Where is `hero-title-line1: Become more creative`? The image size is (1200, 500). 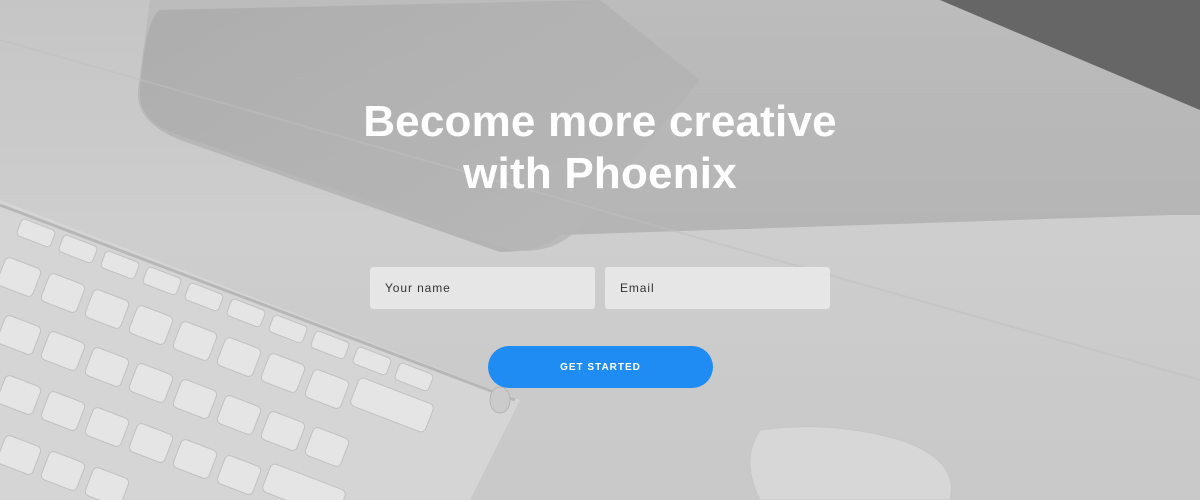 hero-title-line1: Become more creative is located at coordinates (600, 121).